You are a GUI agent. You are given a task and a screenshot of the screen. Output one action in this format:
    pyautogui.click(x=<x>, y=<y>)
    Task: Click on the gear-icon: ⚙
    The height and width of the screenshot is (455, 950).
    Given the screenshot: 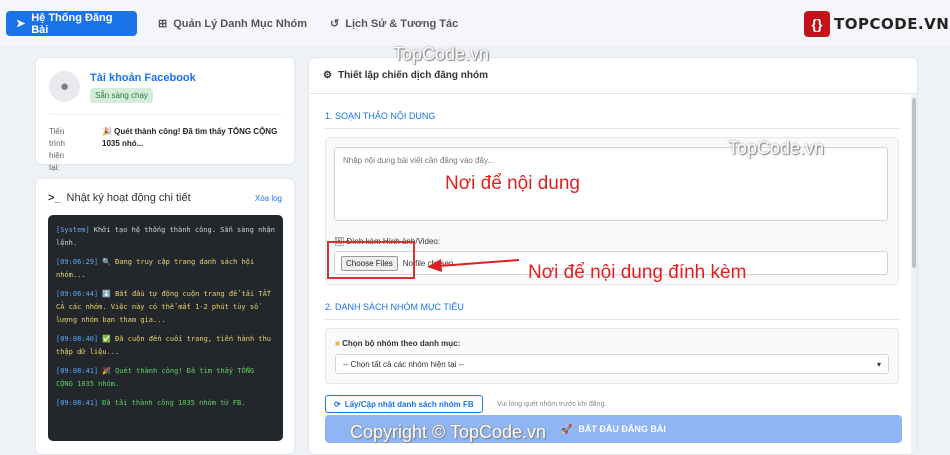 What is the action you would take?
    pyautogui.click(x=327, y=75)
    